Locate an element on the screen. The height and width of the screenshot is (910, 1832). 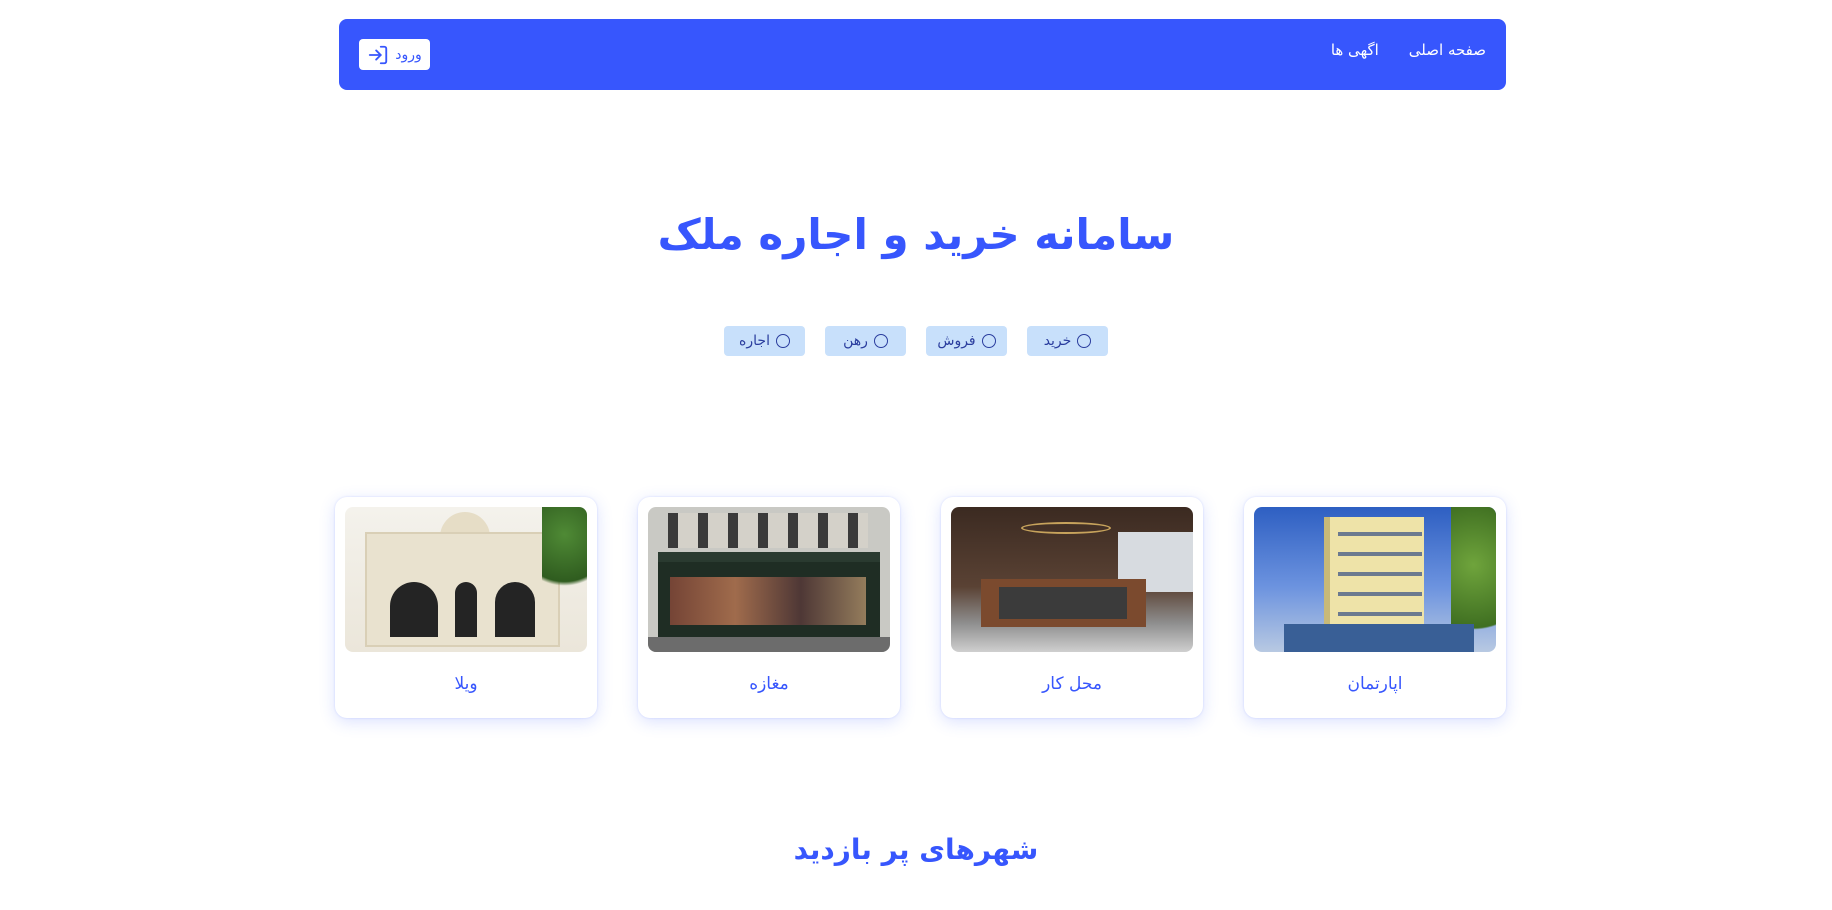
upper-windows-shape is located at coordinates (768, 530).